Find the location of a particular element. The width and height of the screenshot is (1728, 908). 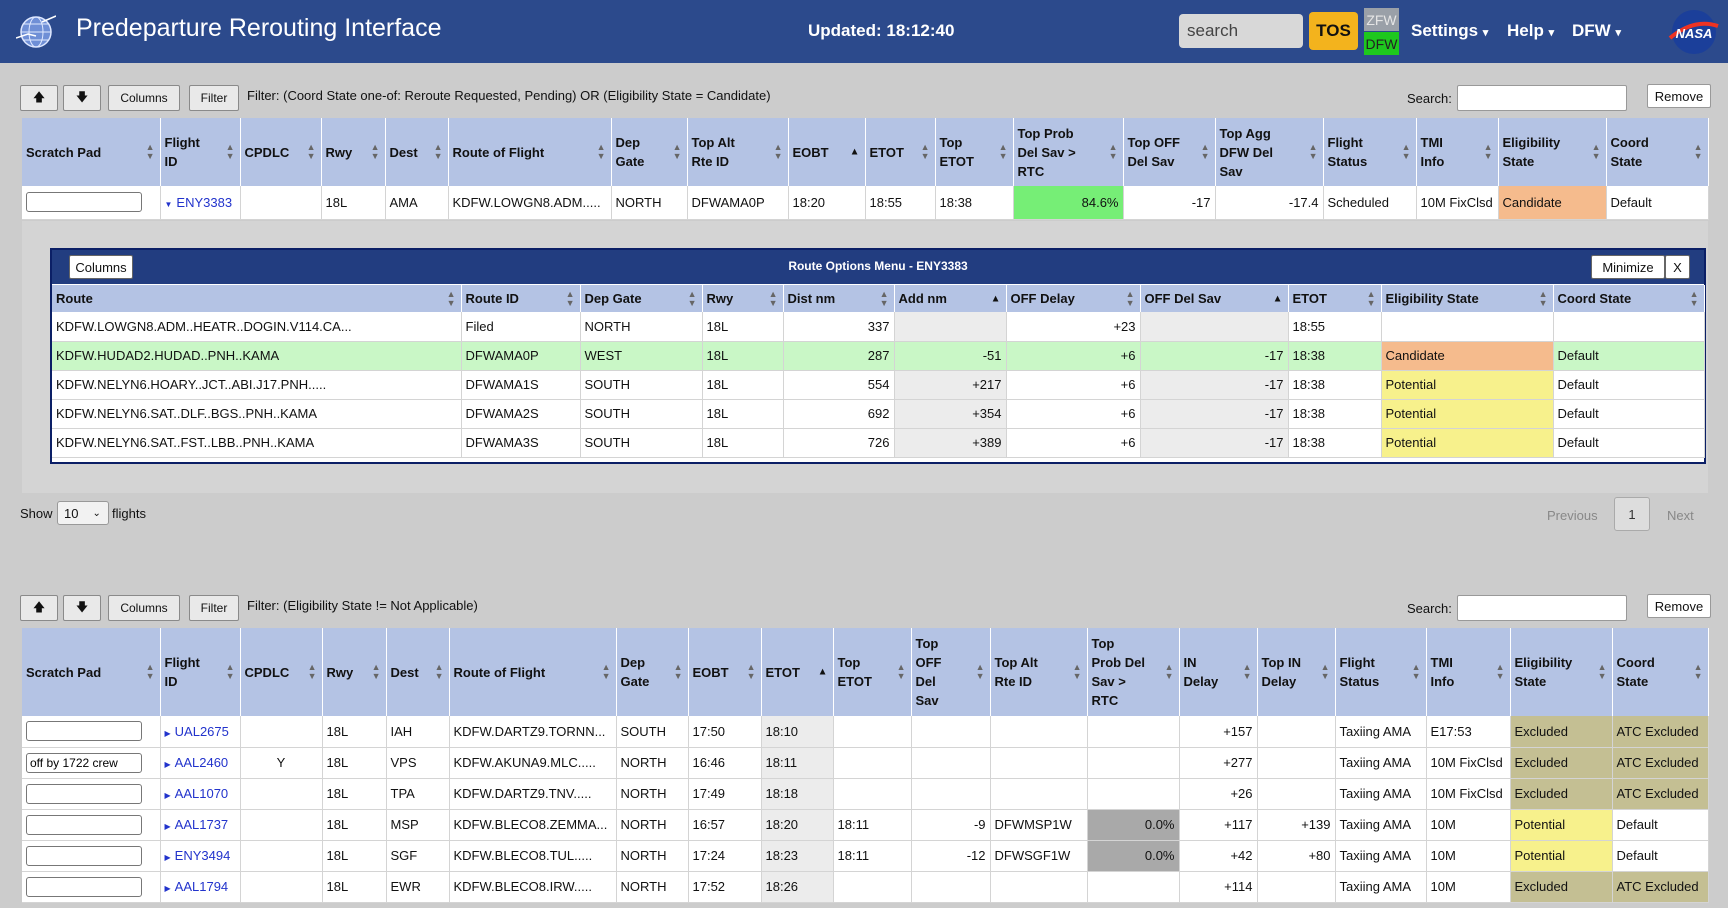

flight-id-cell: ▶ AAL2460 is located at coordinates (200, 763).